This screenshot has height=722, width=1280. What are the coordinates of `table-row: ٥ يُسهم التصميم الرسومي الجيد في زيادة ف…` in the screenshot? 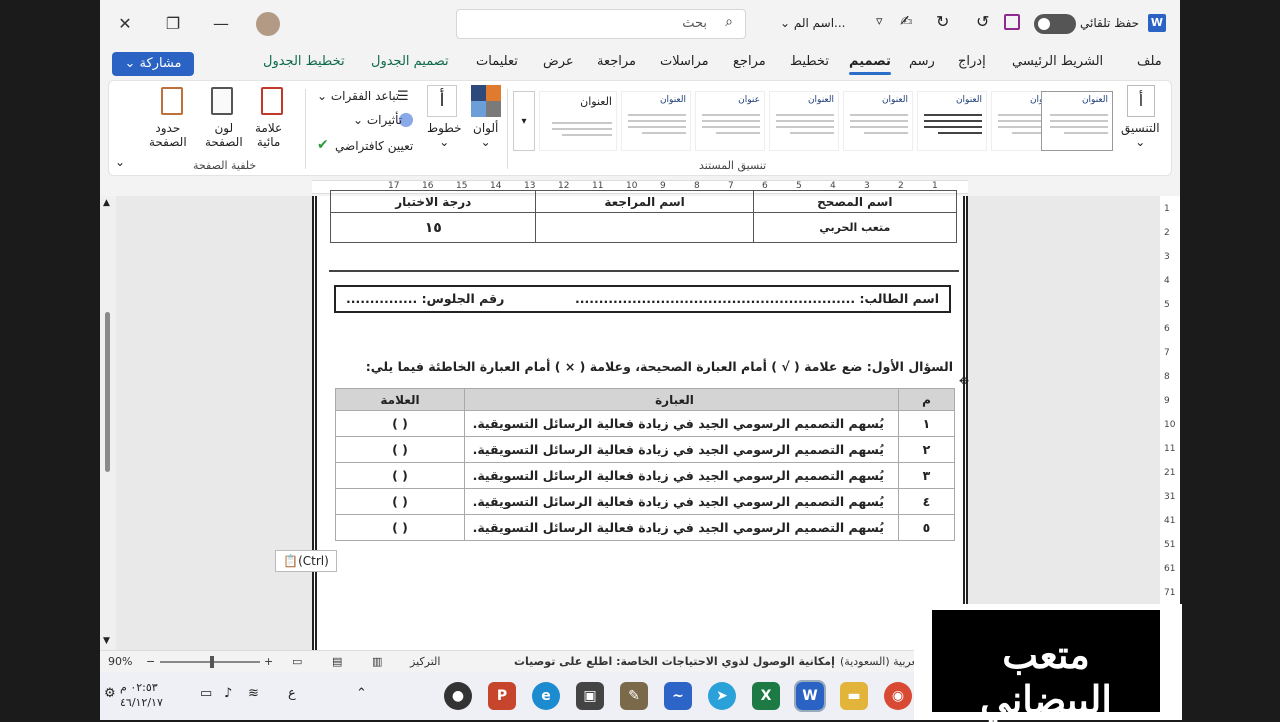 It's located at (645, 527).